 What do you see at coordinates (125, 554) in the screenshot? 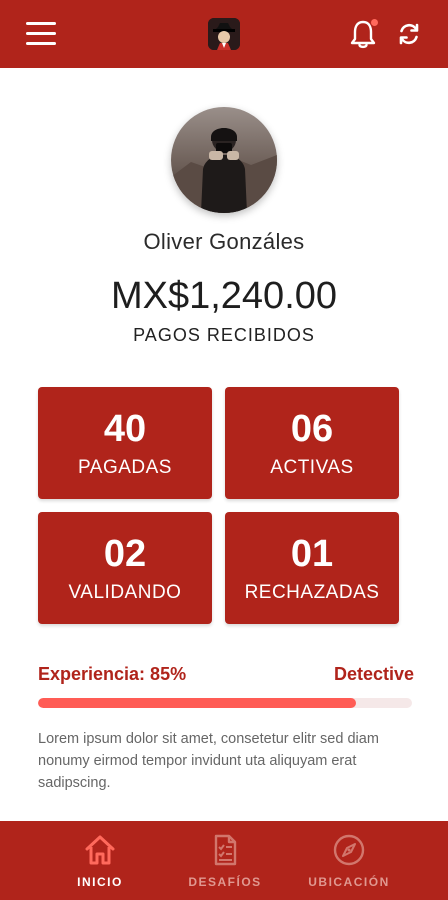
I see `stat-value: 02` at bounding box center [125, 554].